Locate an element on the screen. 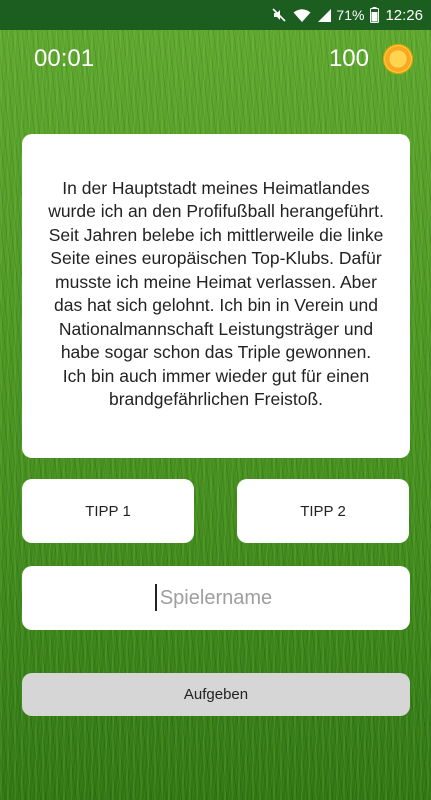 Image resolution: width=431 pixels, height=800 pixels. tip-2-button: TIPP 2 is located at coordinates (323, 511).